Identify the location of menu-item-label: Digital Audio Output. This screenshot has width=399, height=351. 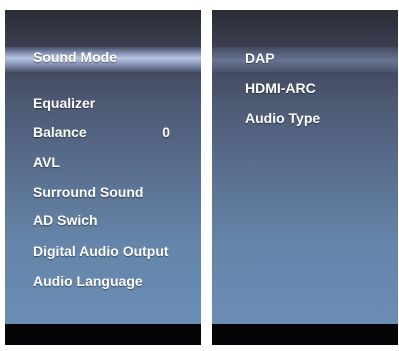
(101, 251).